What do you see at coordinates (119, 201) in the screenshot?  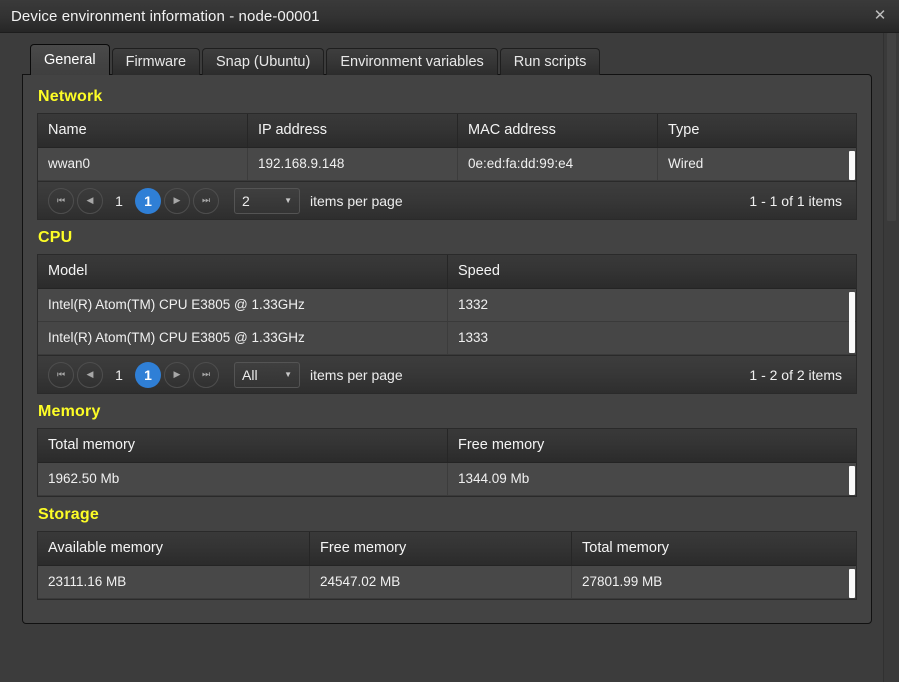 I see `network-page-number: 1` at bounding box center [119, 201].